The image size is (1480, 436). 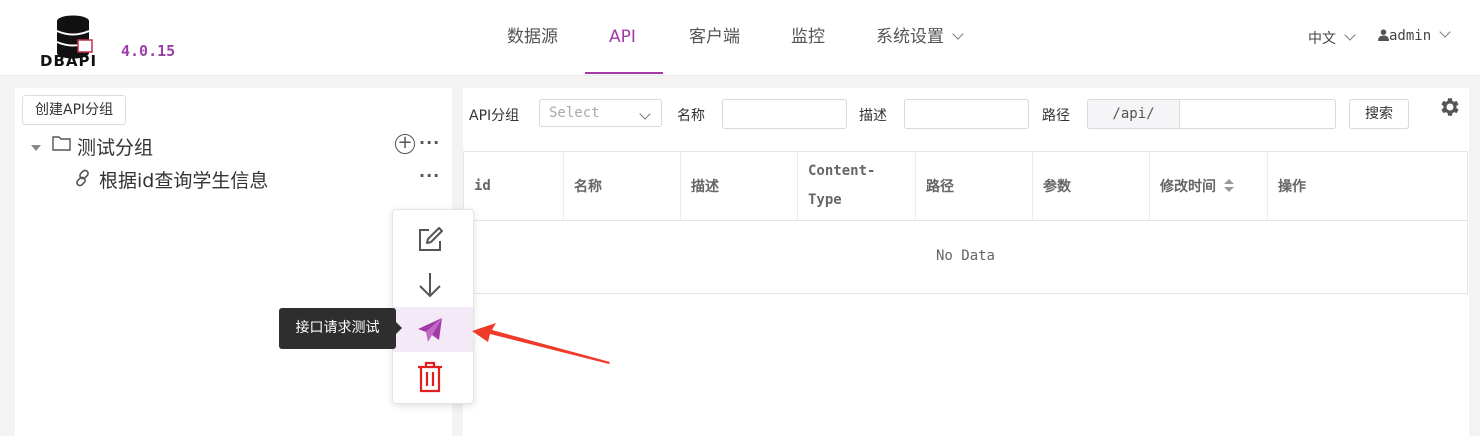 What do you see at coordinates (1379, 114) in the screenshot?
I see `search-button: 搜索` at bounding box center [1379, 114].